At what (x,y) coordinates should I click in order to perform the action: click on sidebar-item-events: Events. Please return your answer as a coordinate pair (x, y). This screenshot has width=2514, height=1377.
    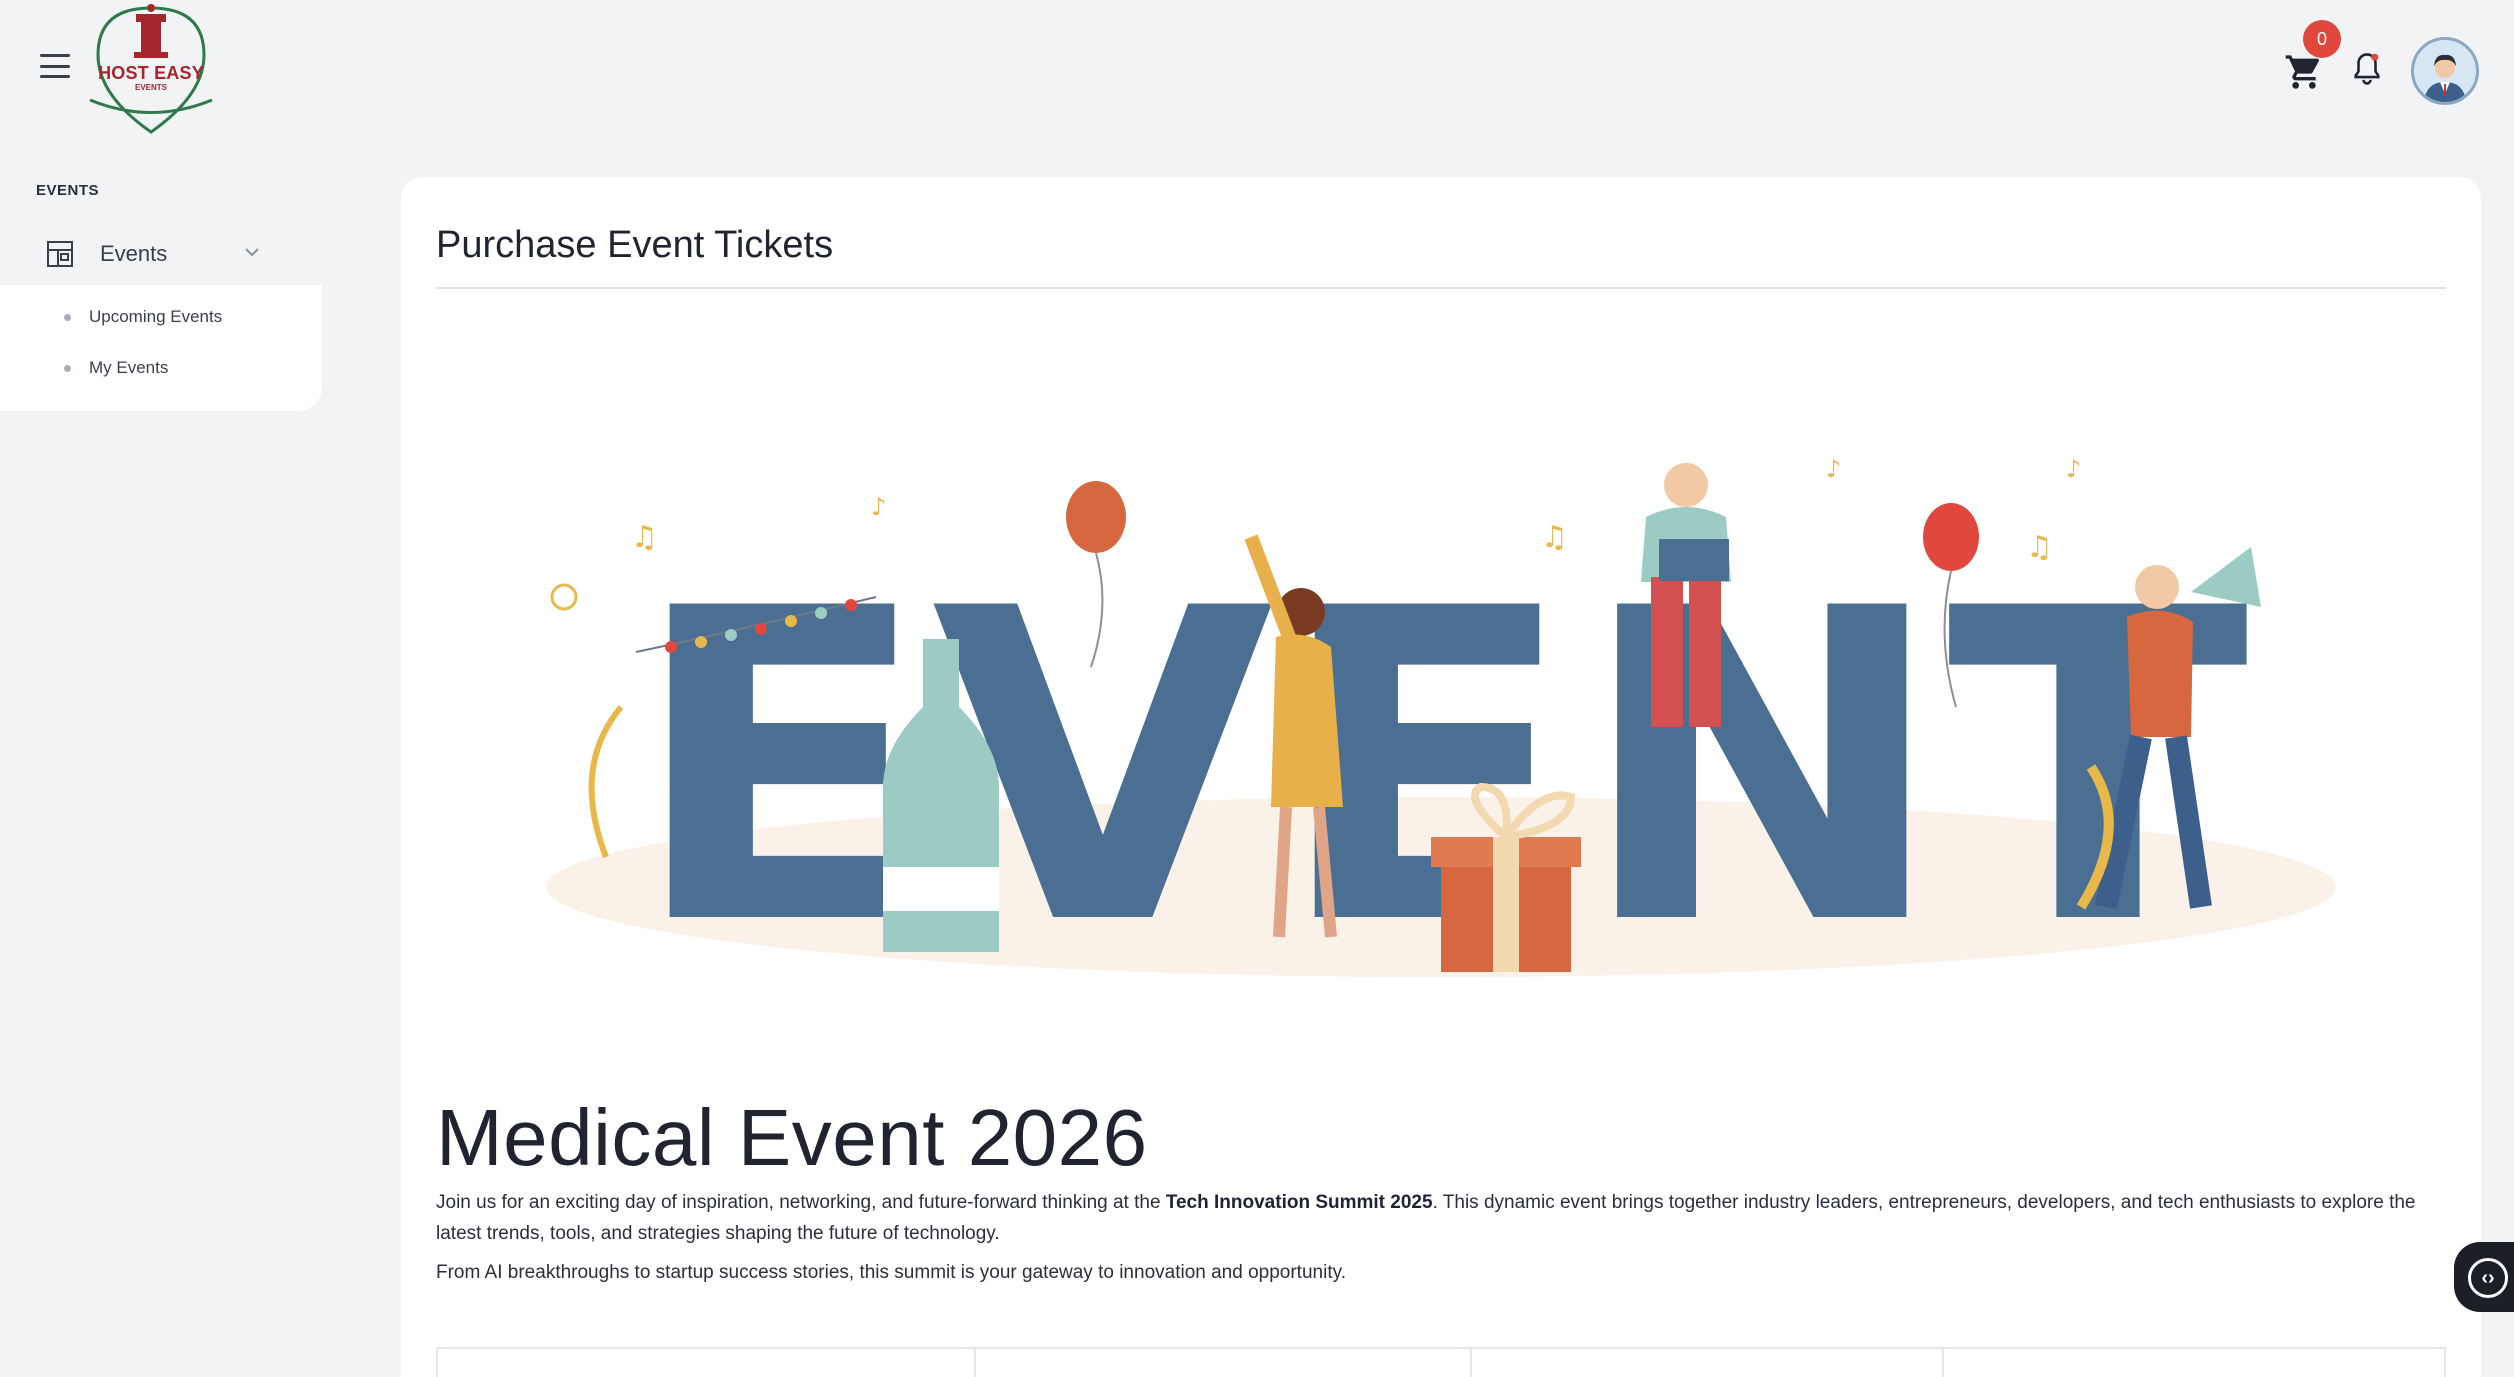
    Looking at the image, I should click on (161, 254).